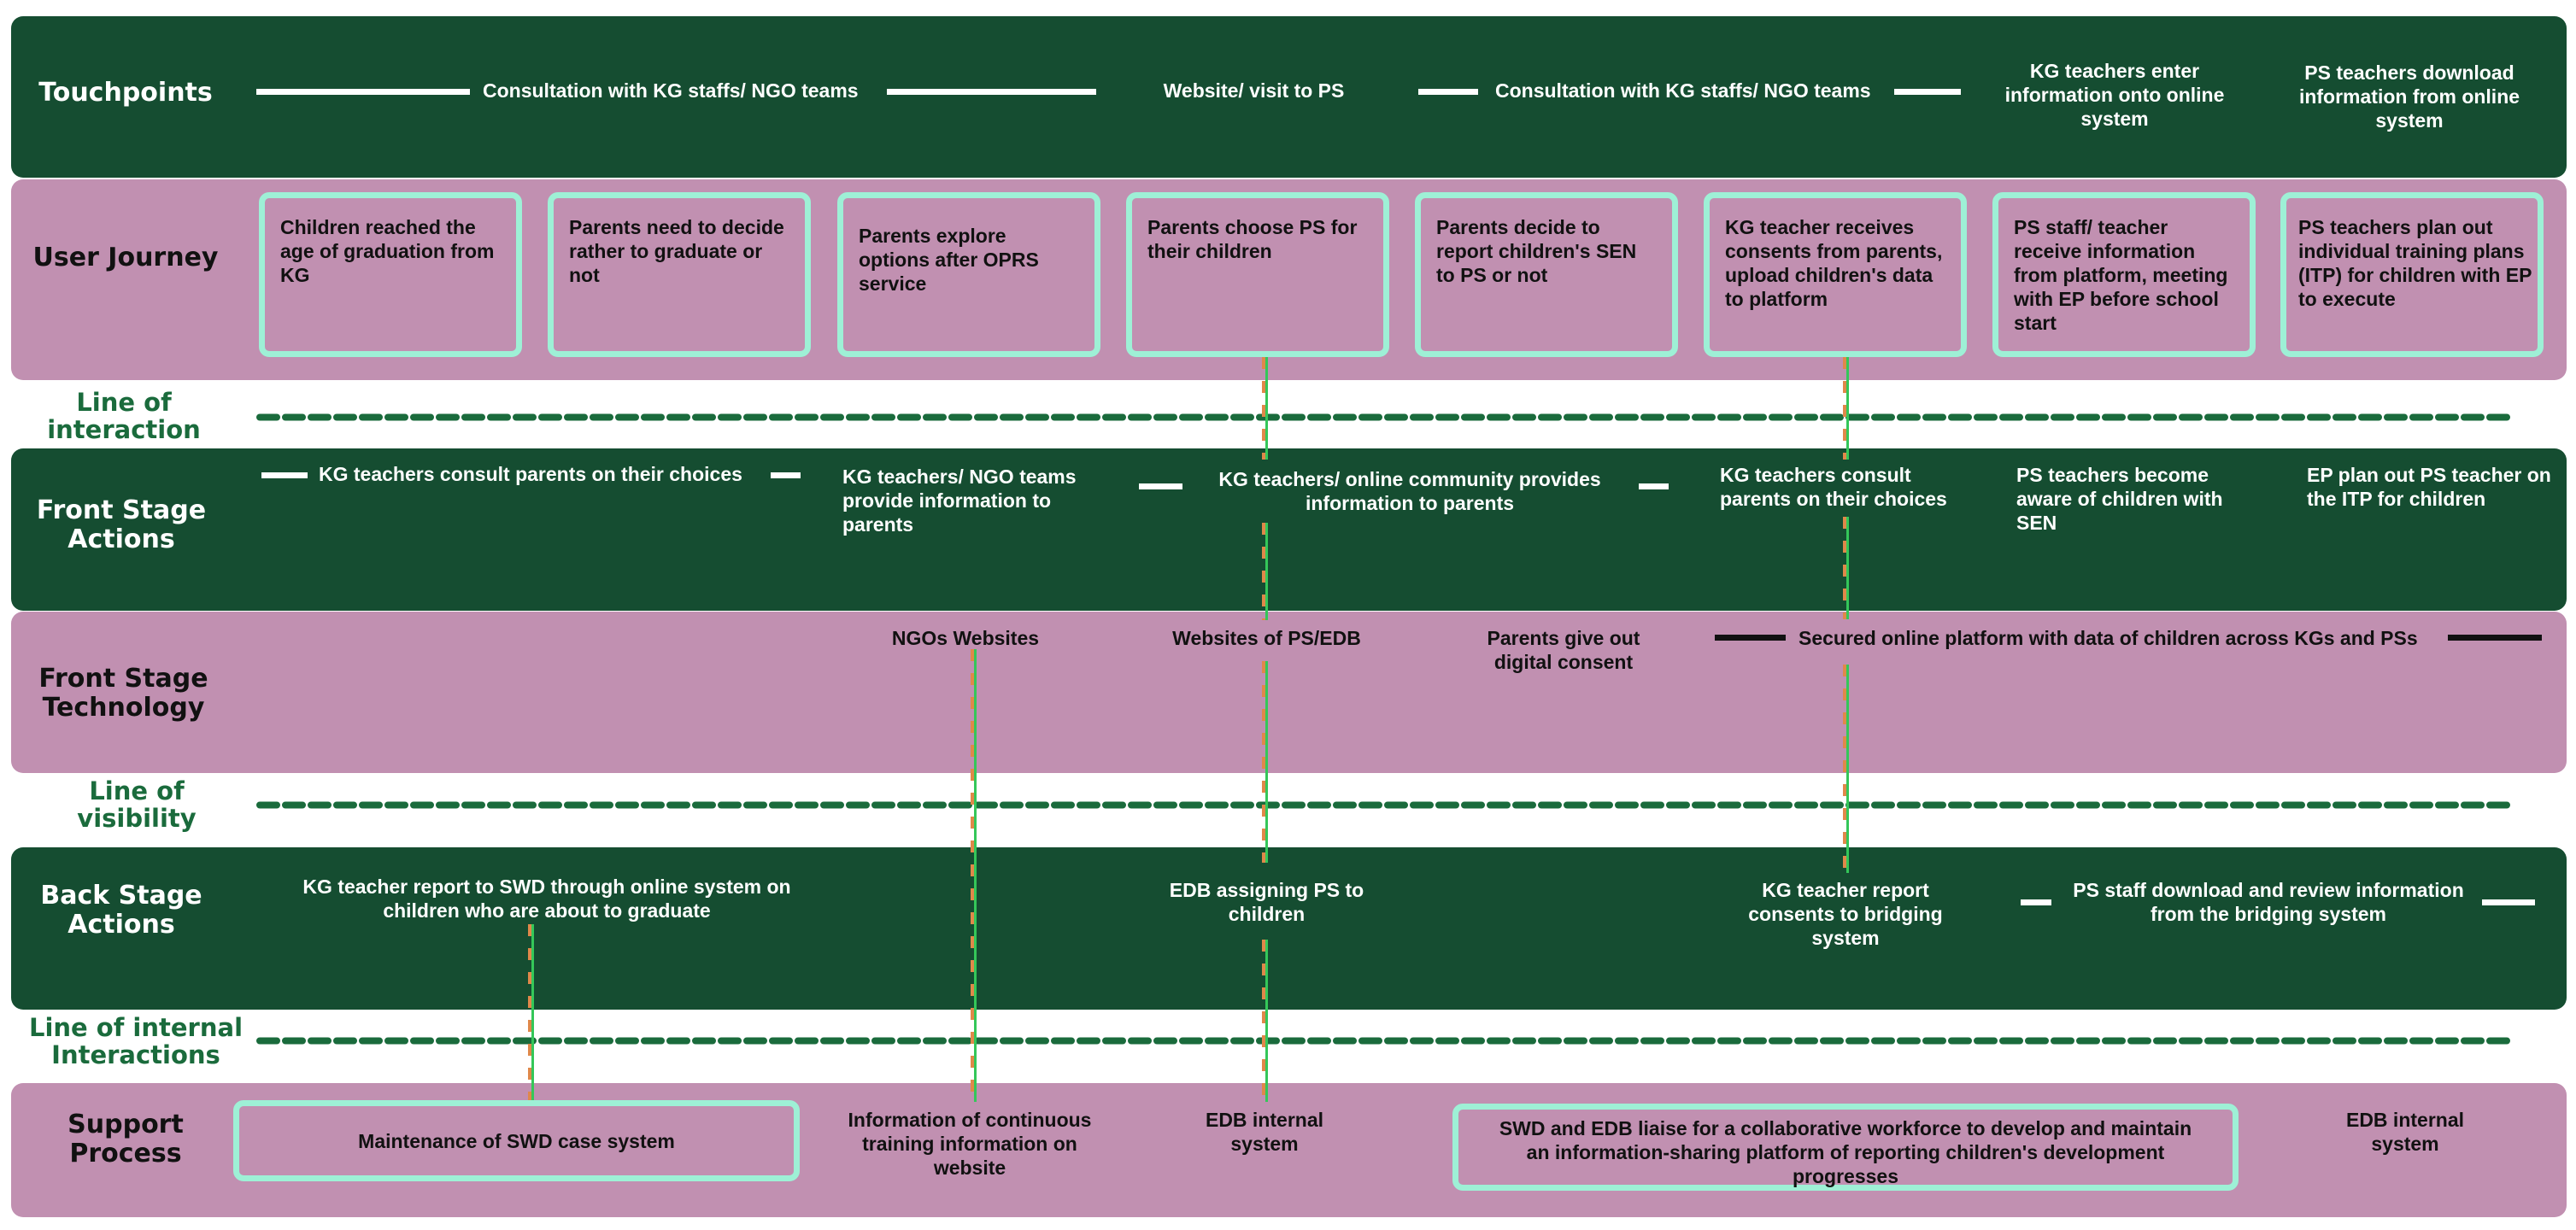 The width and height of the screenshot is (2576, 1230). Describe the element at coordinates (1254, 90) in the screenshot. I see `touchpoint-2: Website/ visit to PS` at that location.